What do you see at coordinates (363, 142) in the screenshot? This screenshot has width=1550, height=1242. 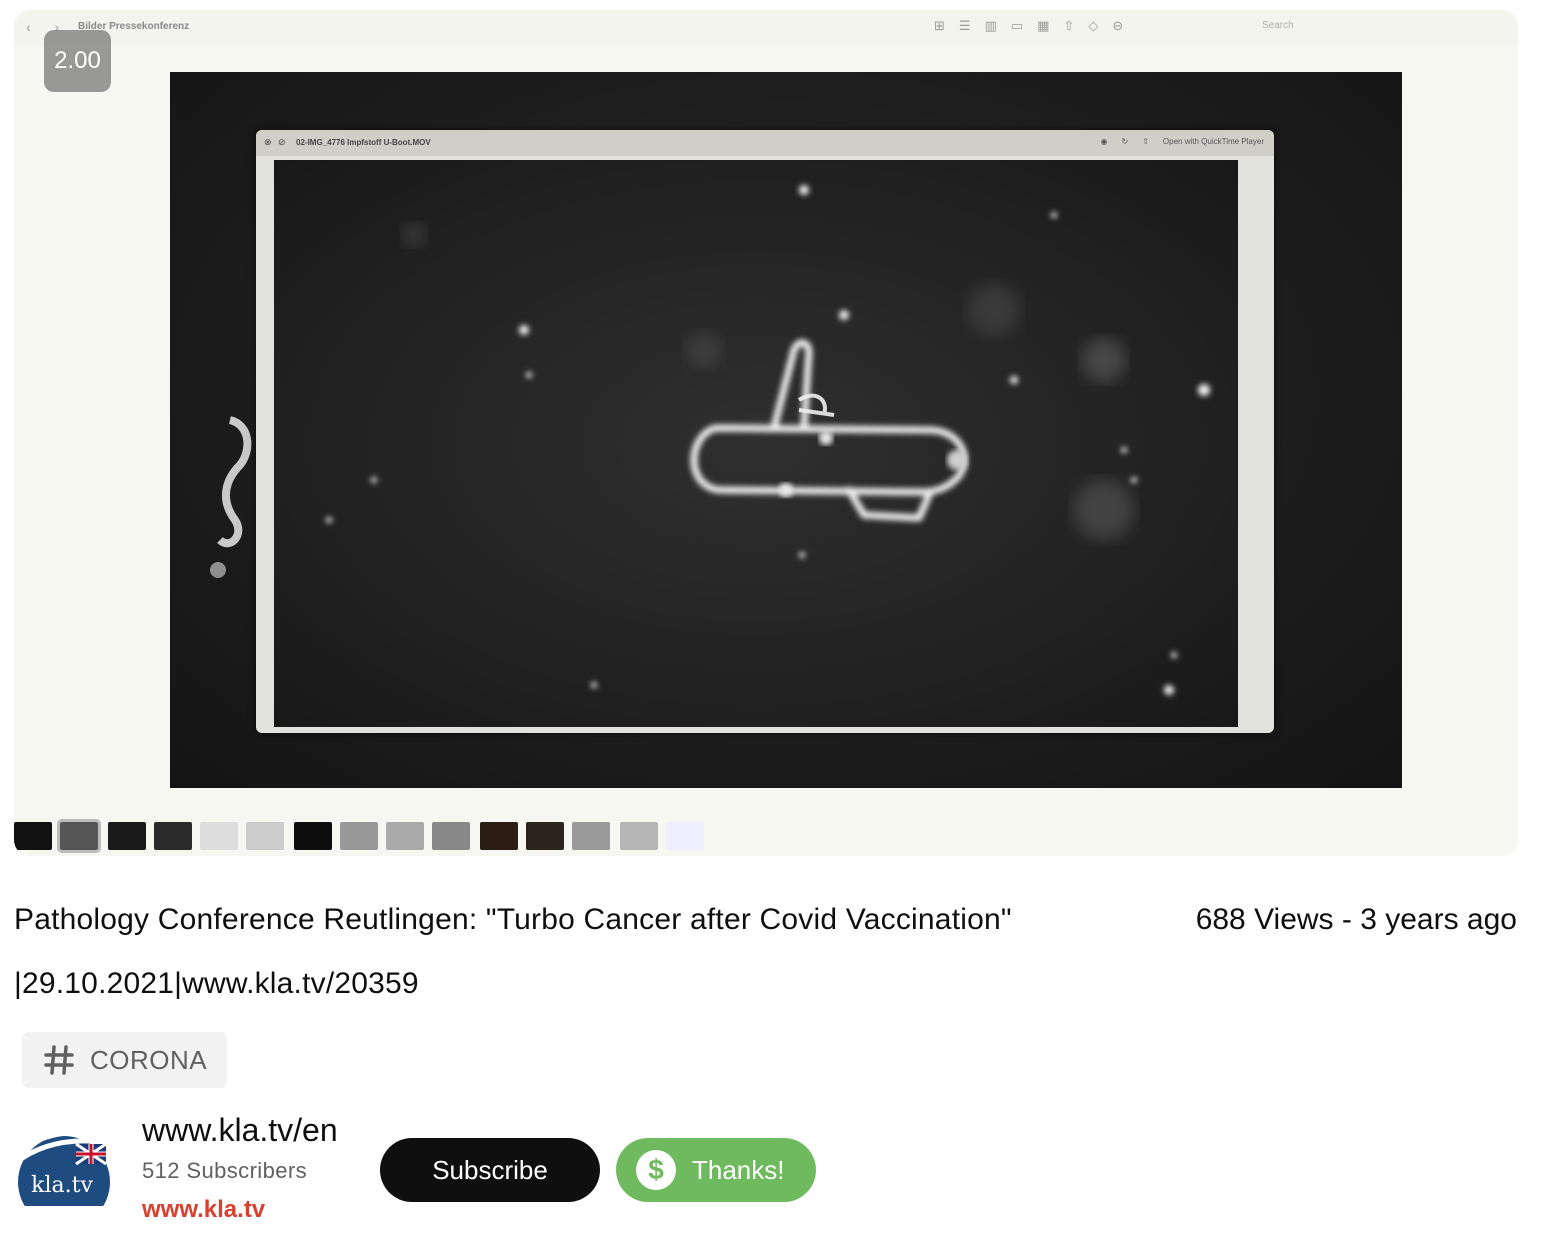 I see `quicktime-file-title: 02-IMG_4776 Impfstoff U-Boot.MOV` at bounding box center [363, 142].